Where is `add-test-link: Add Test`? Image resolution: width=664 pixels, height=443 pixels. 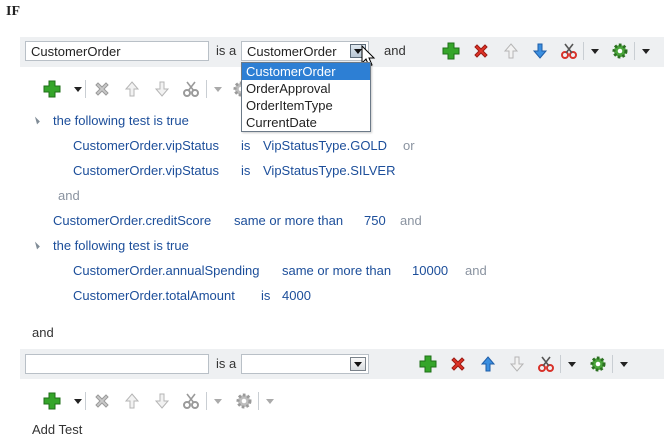 add-test-link: Add Test is located at coordinates (57, 429).